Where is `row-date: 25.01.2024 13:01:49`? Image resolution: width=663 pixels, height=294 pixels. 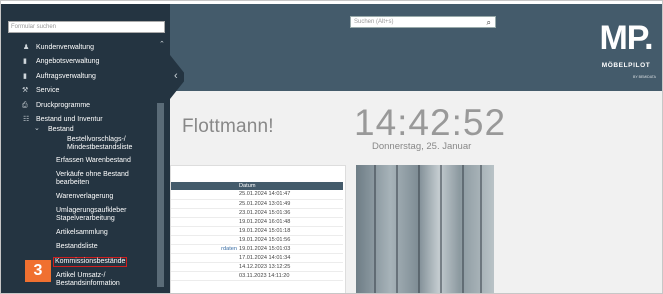
row-date: 25.01.2024 13:01:49 is located at coordinates (291, 204).